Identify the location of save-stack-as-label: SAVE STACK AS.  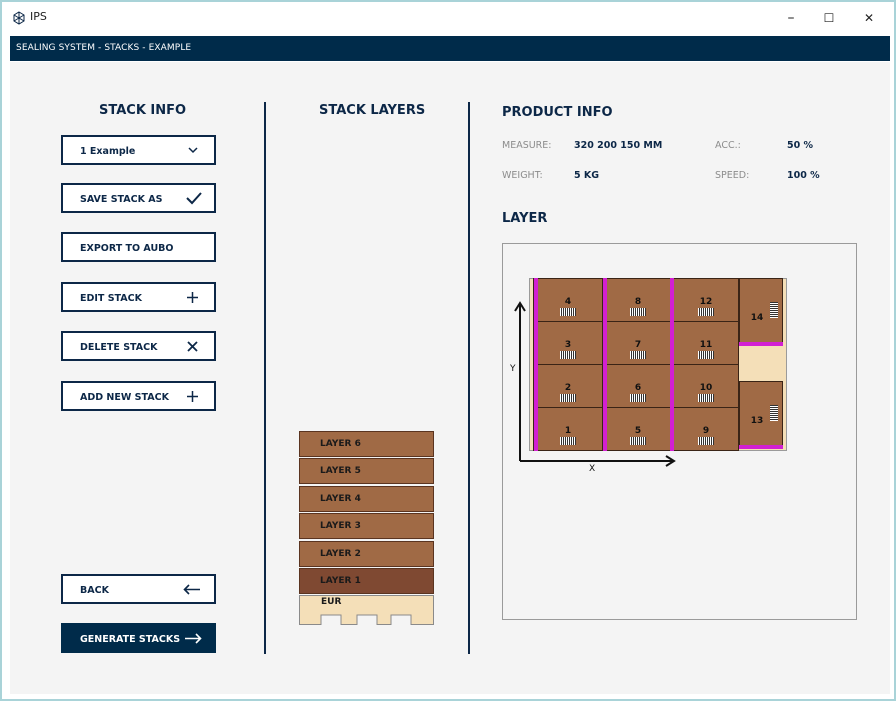
(121, 199).